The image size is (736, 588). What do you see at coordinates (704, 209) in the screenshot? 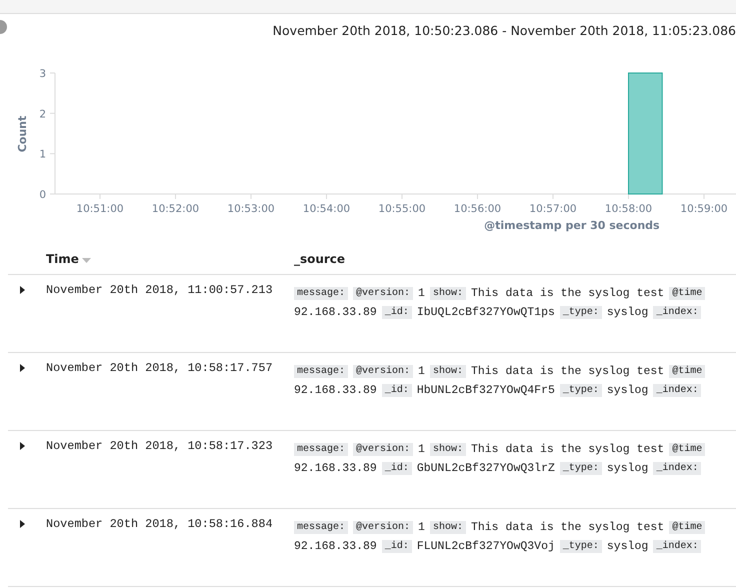
I see `x-tick-label: 10:59:00` at bounding box center [704, 209].